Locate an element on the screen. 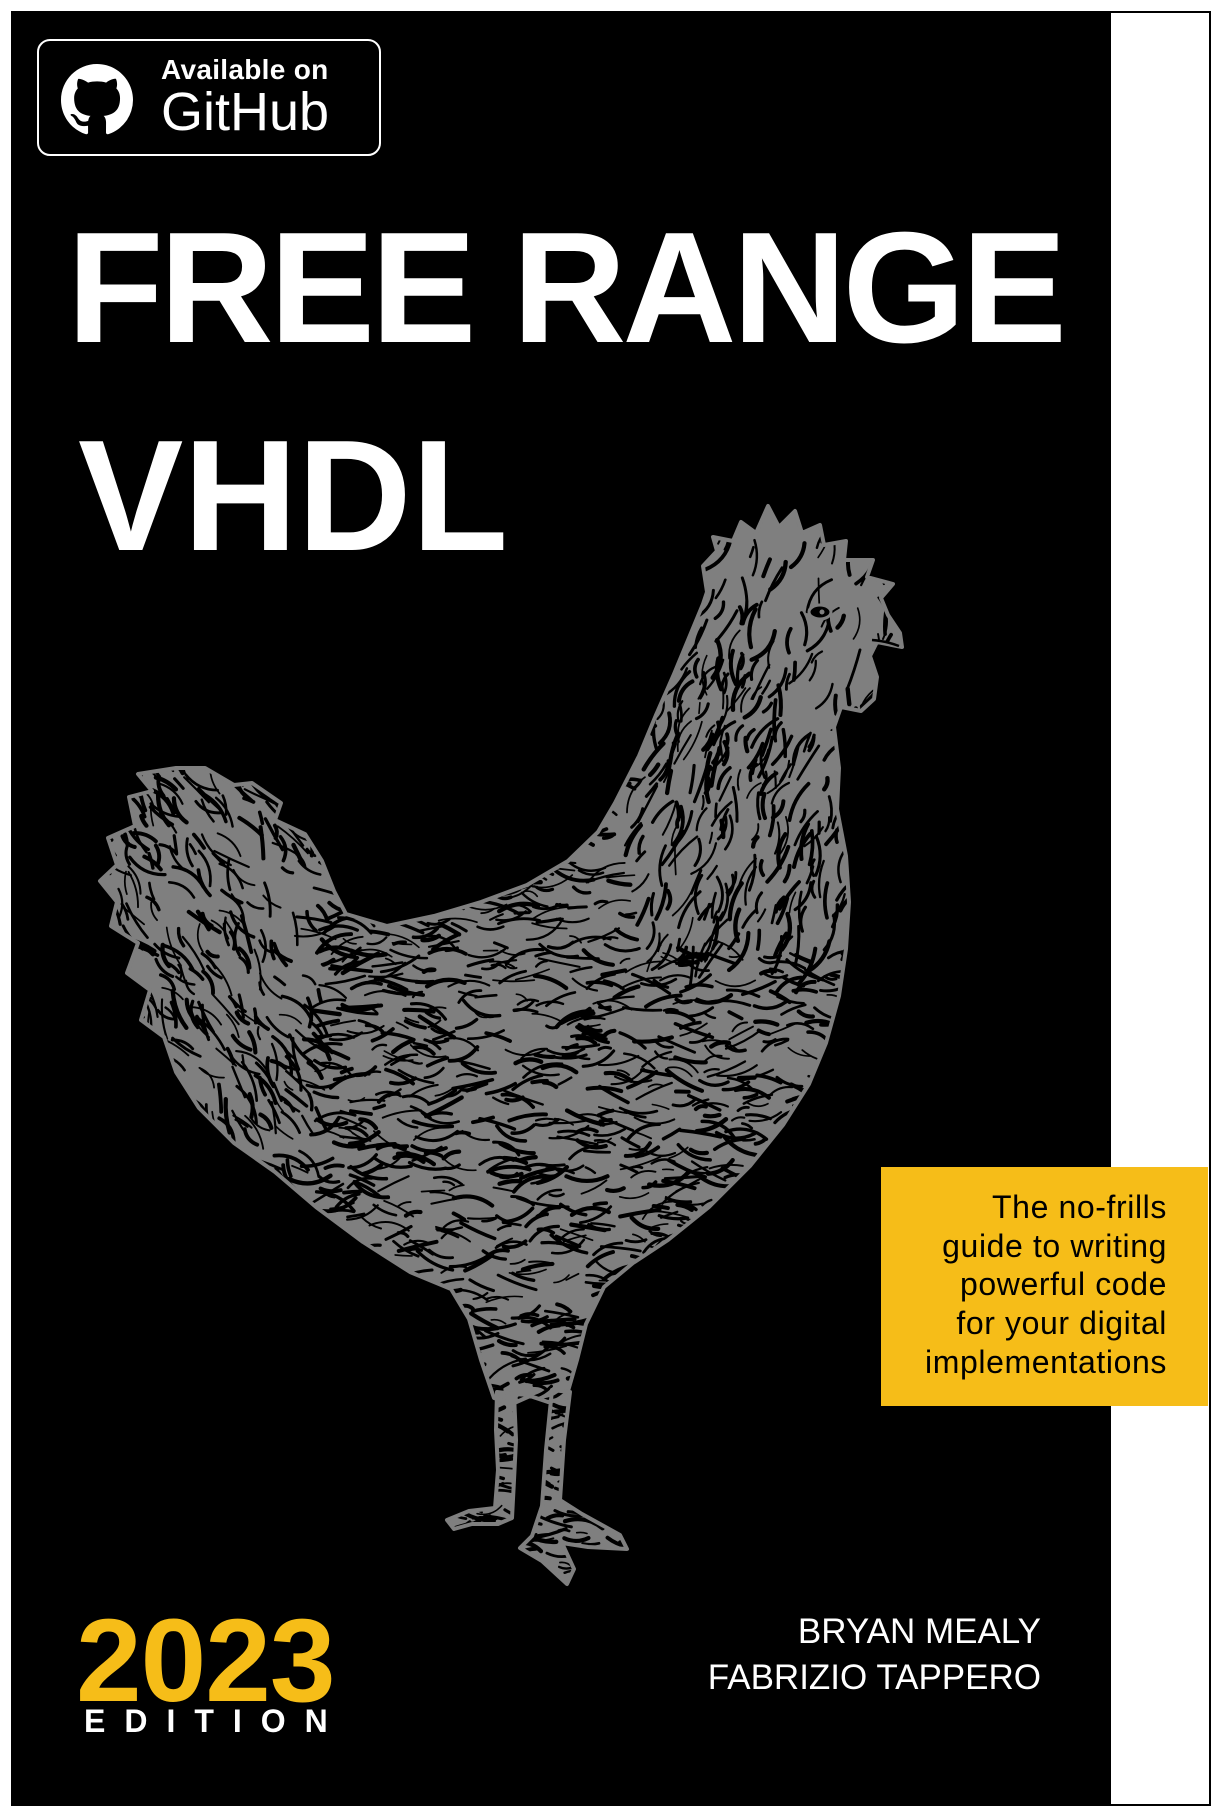 The height and width of the screenshot is (1820, 1225). tagline-line: guide to writing is located at coordinates (1054, 1245).